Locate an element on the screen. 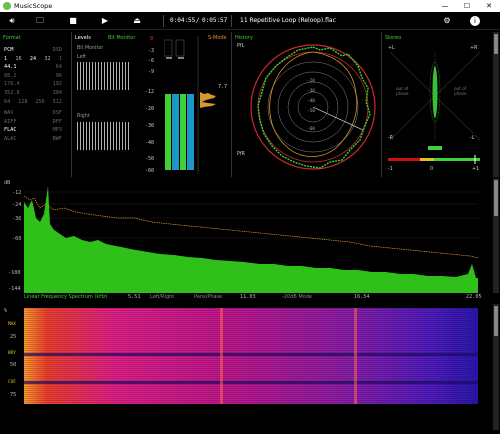 This screenshot has width=500, height=434. spectrum-mode-pans-phase: Pans/Phase is located at coordinates (208, 297).